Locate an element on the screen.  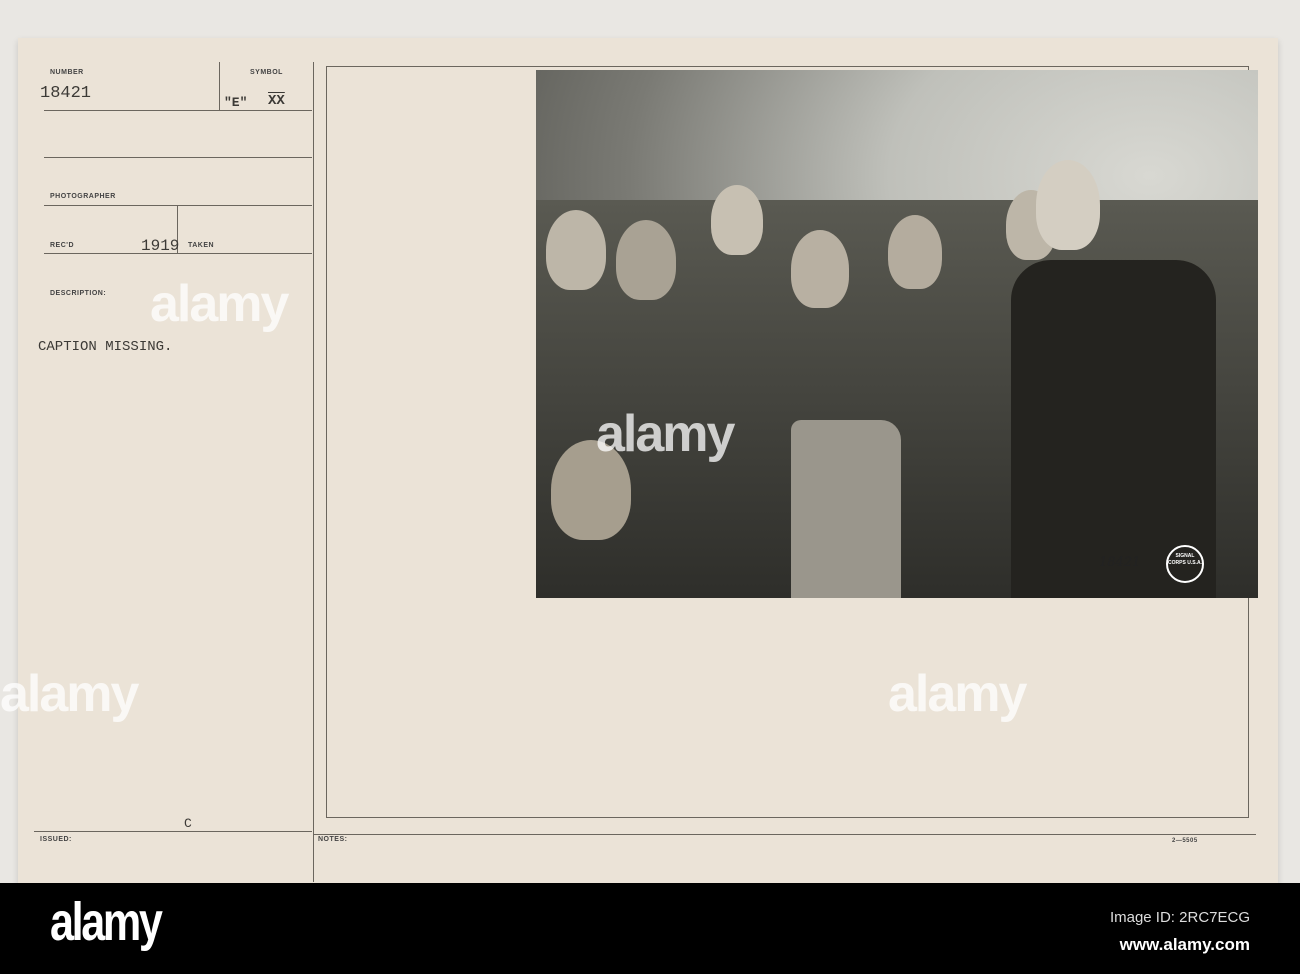
issued-mark: C is located at coordinates (188, 823).